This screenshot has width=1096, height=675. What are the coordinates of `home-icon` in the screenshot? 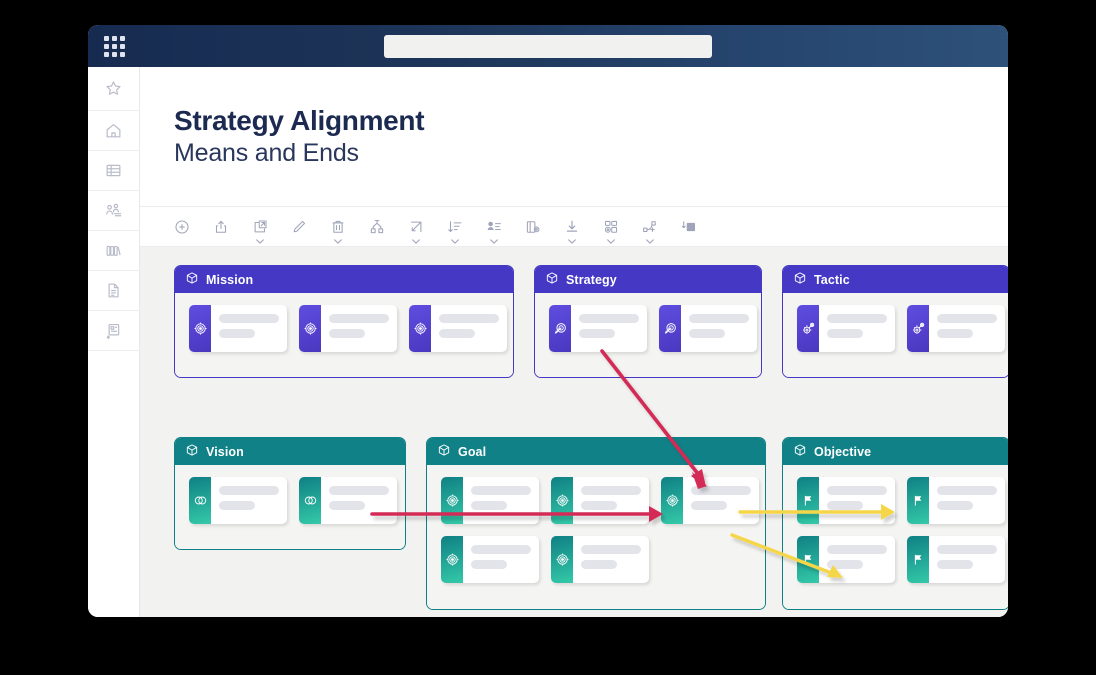 It's located at (113, 130).